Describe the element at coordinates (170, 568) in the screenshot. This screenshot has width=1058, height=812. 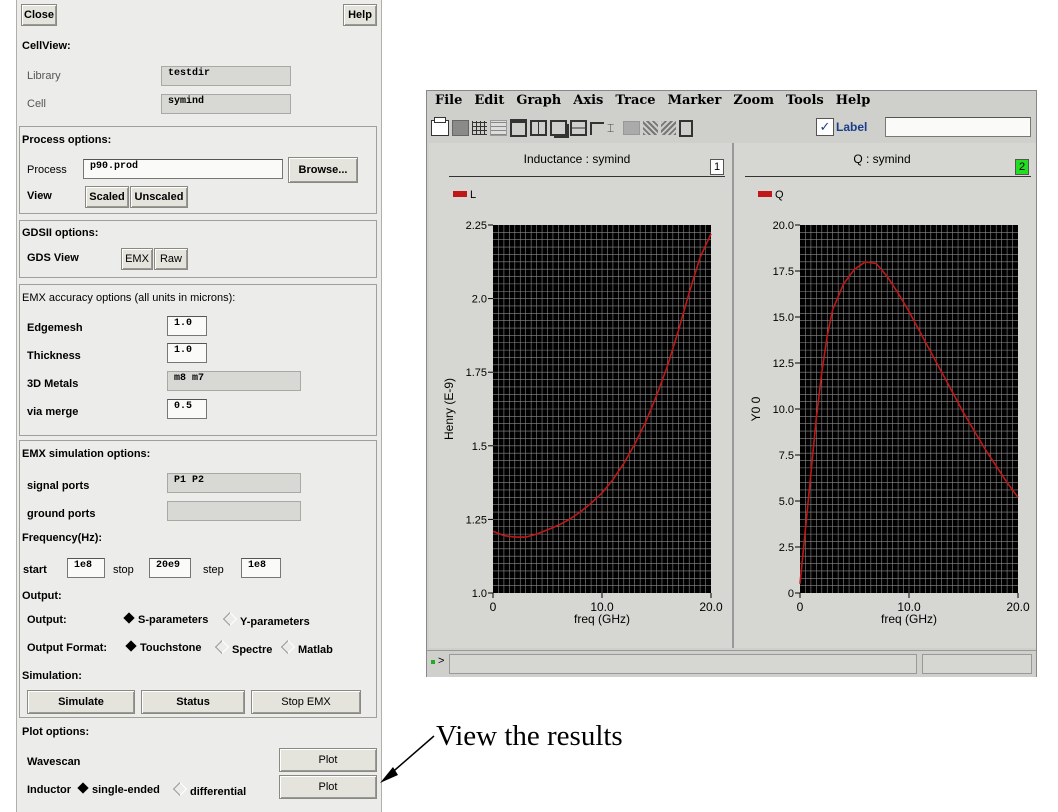
I see `stop-input: 20e9` at that location.